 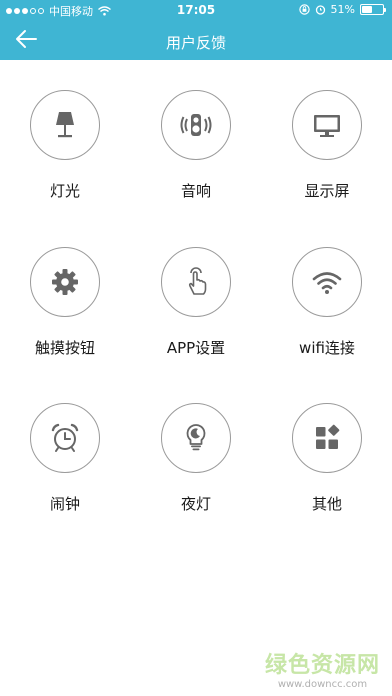 I want to click on night-light-bulb-icon, so click(x=196, y=437).